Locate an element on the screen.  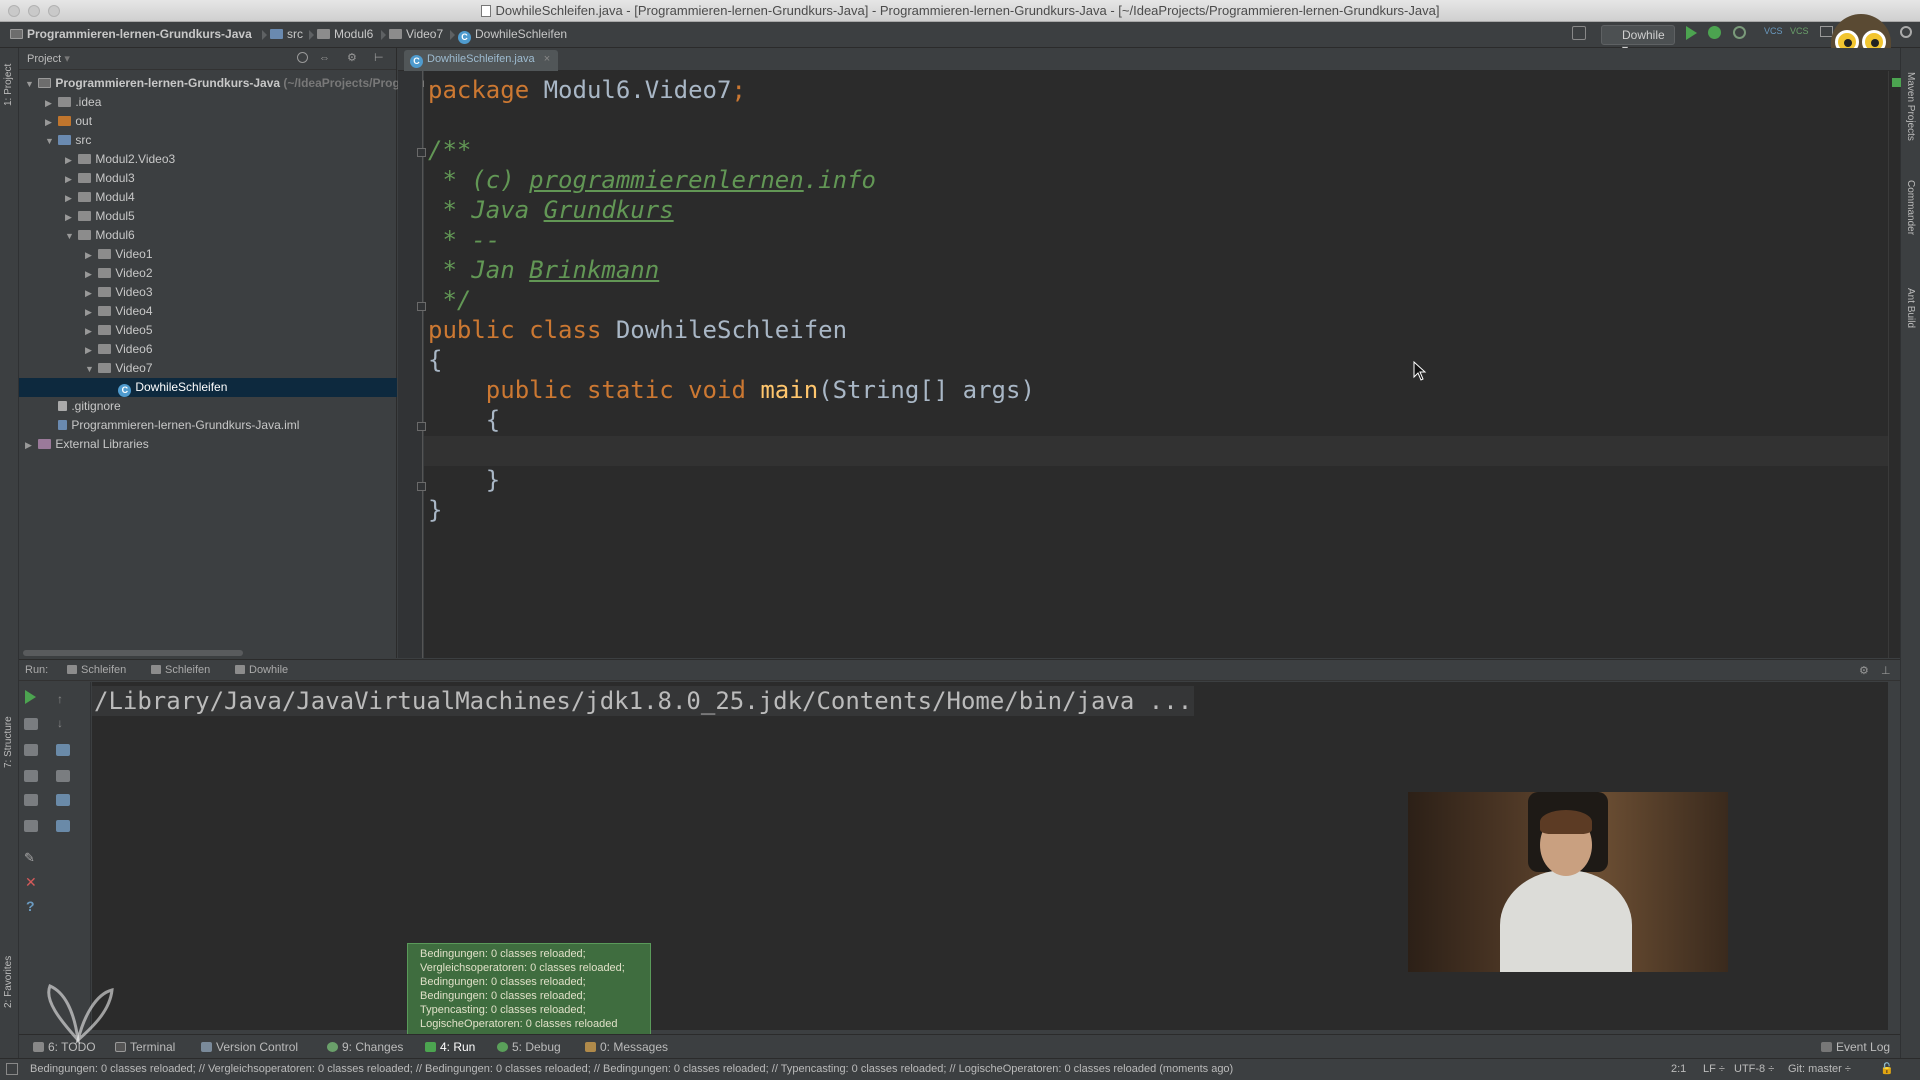
help-icon: ? is located at coordinates (30, 906).